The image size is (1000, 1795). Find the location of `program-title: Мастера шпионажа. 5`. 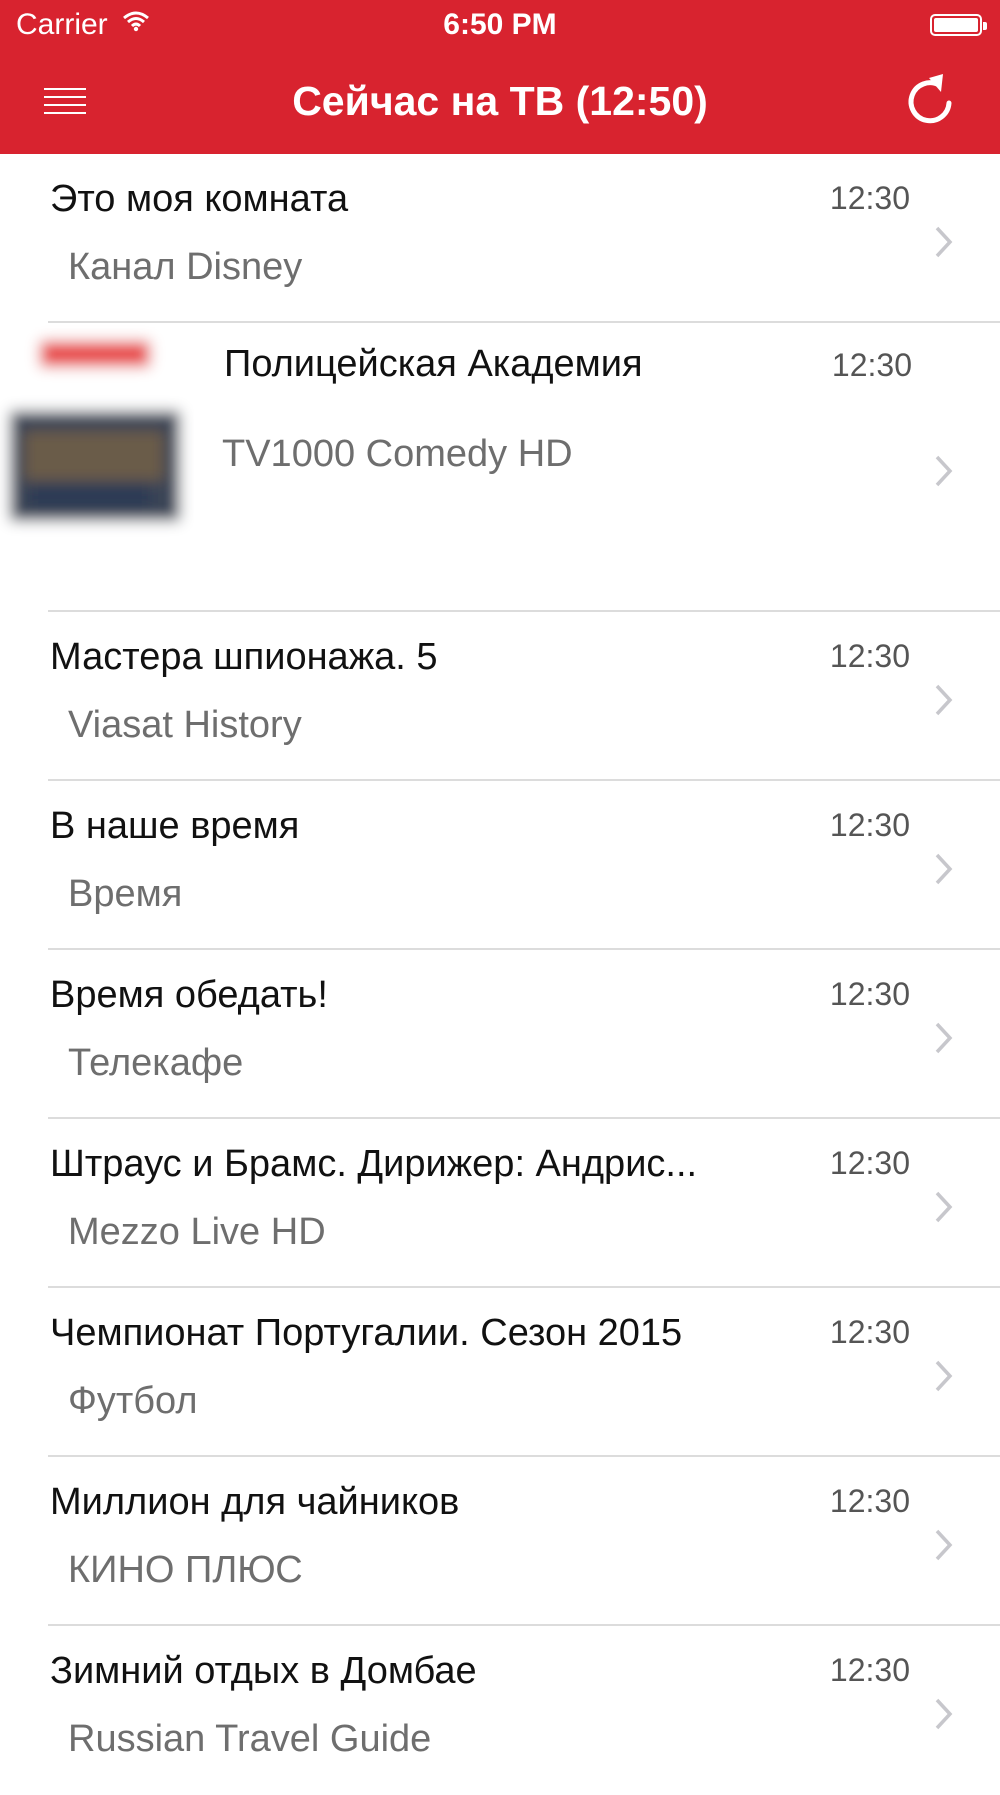

program-title: Мастера шпионажа. 5 is located at coordinates (244, 657).